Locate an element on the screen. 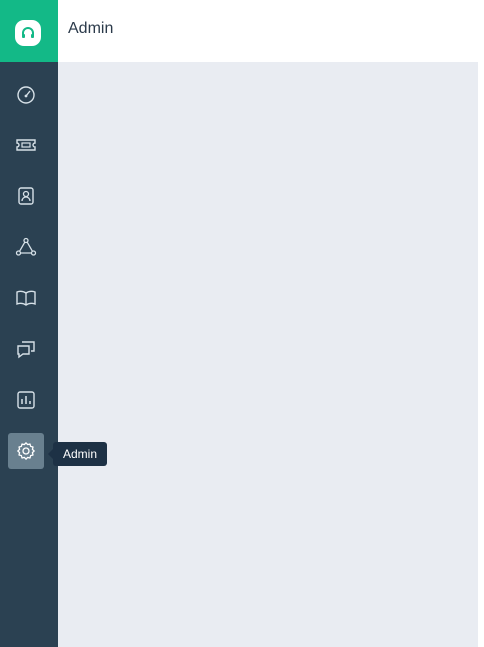 The image size is (484, 647). nav-tooltip: Admin is located at coordinates (77, 454).